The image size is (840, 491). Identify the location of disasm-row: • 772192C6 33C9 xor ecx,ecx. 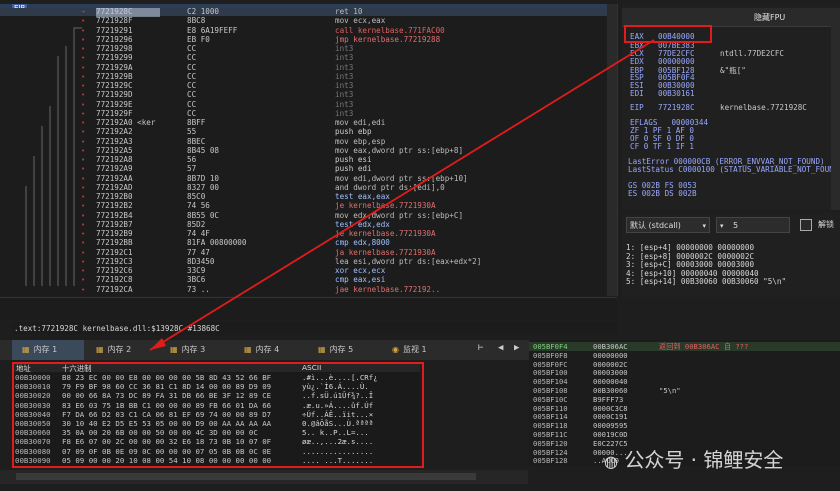
(303, 270).